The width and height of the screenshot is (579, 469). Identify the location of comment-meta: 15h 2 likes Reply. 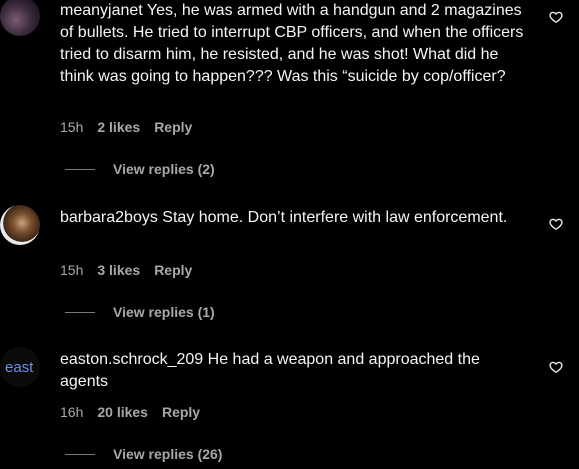
(126, 127).